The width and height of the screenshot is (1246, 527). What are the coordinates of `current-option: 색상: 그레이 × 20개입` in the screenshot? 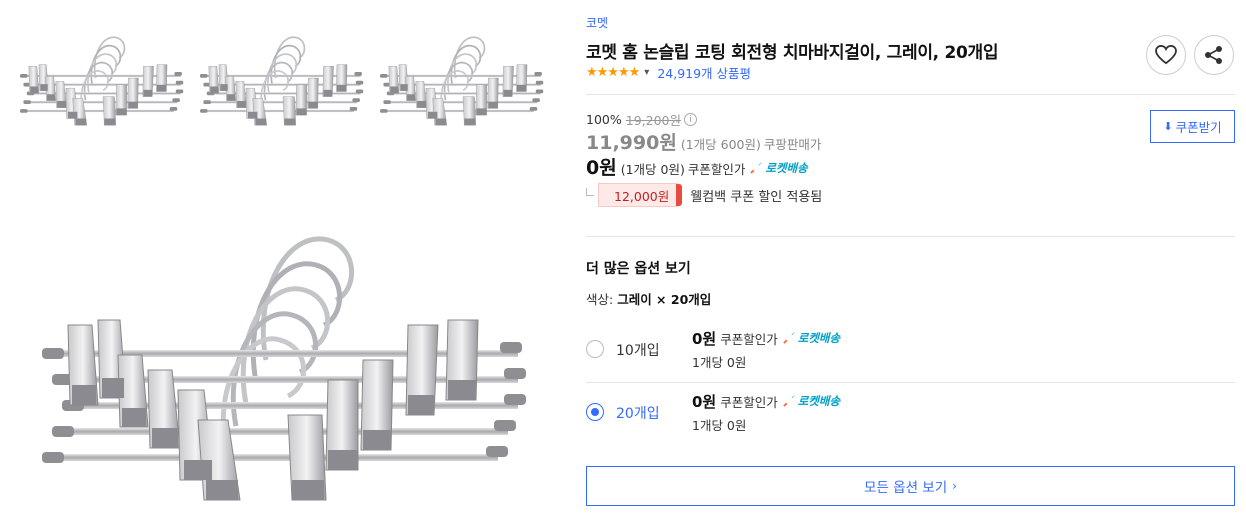 It's located at (648, 298).